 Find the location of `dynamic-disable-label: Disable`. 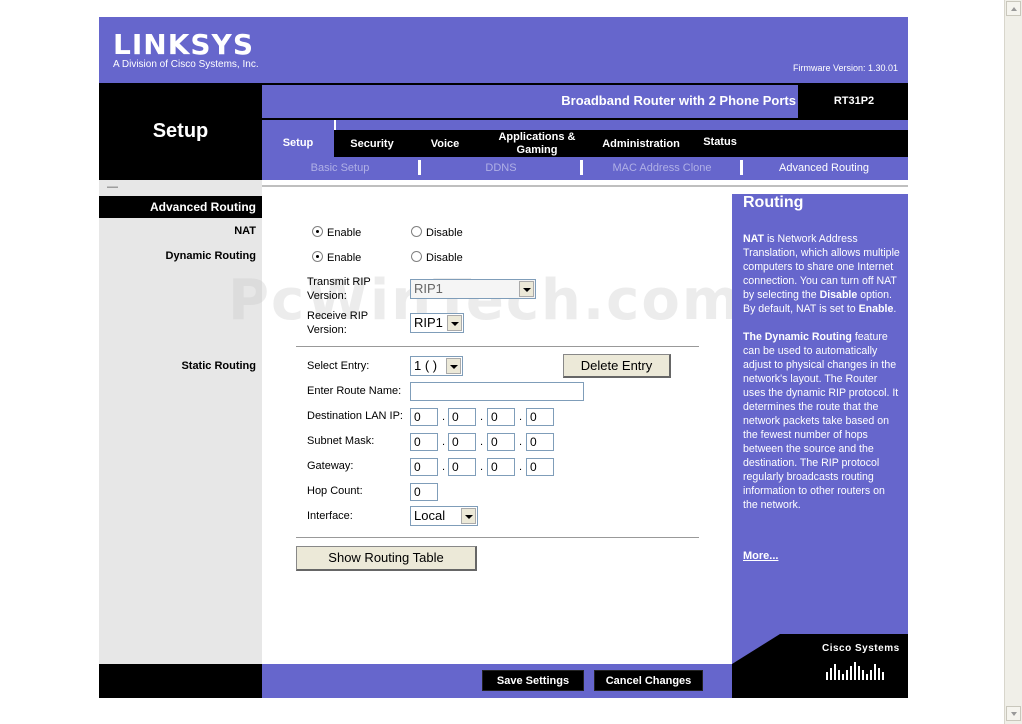

dynamic-disable-label: Disable is located at coordinates (444, 258).